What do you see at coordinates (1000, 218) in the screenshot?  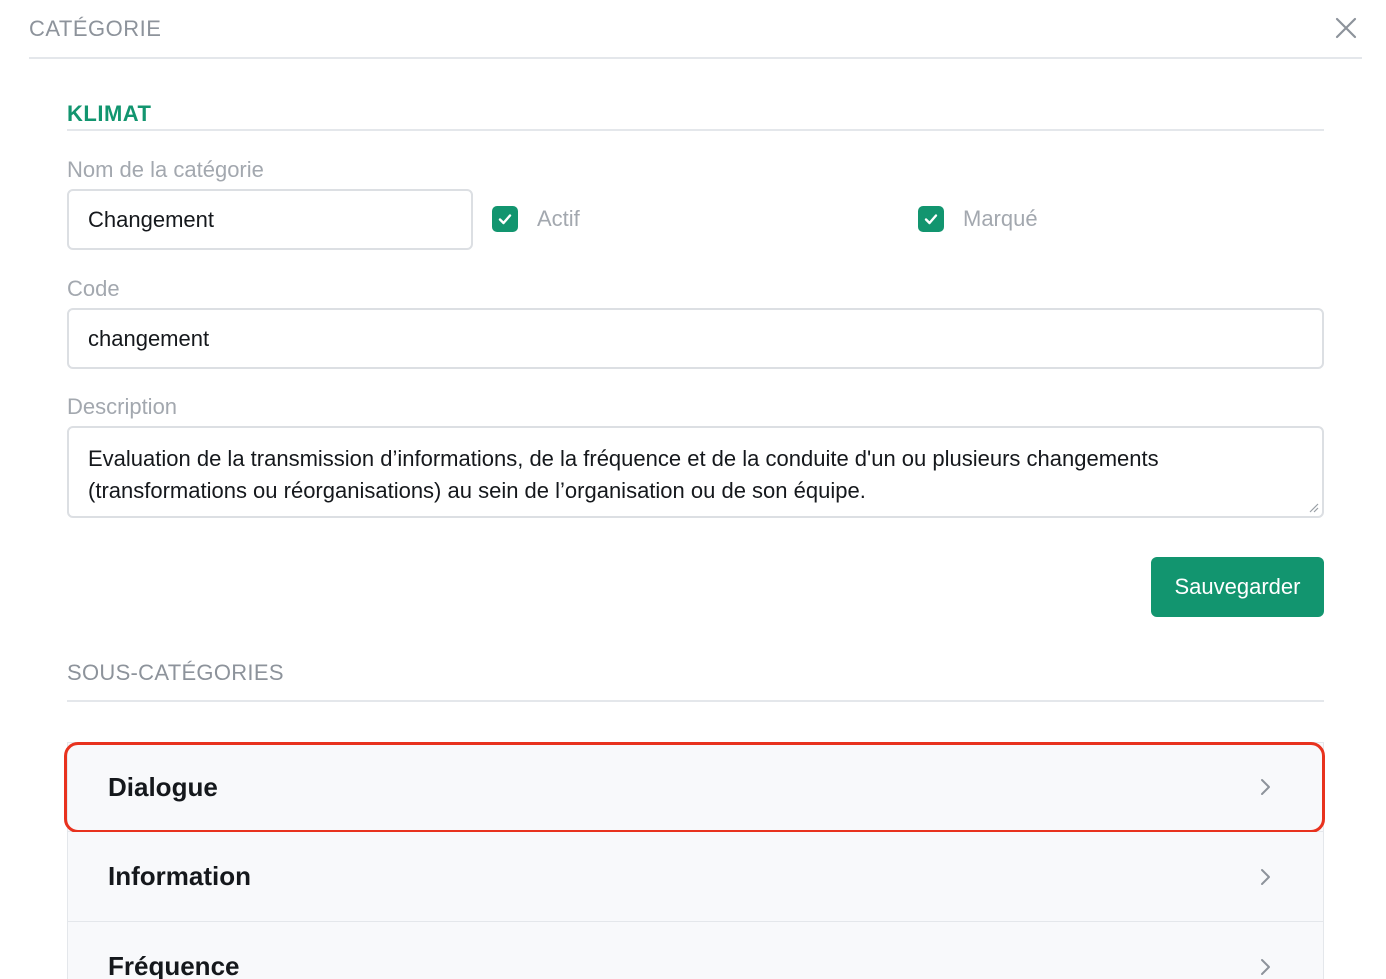 I see `marked-label: Marqué` at bounding box center [1000, 218].